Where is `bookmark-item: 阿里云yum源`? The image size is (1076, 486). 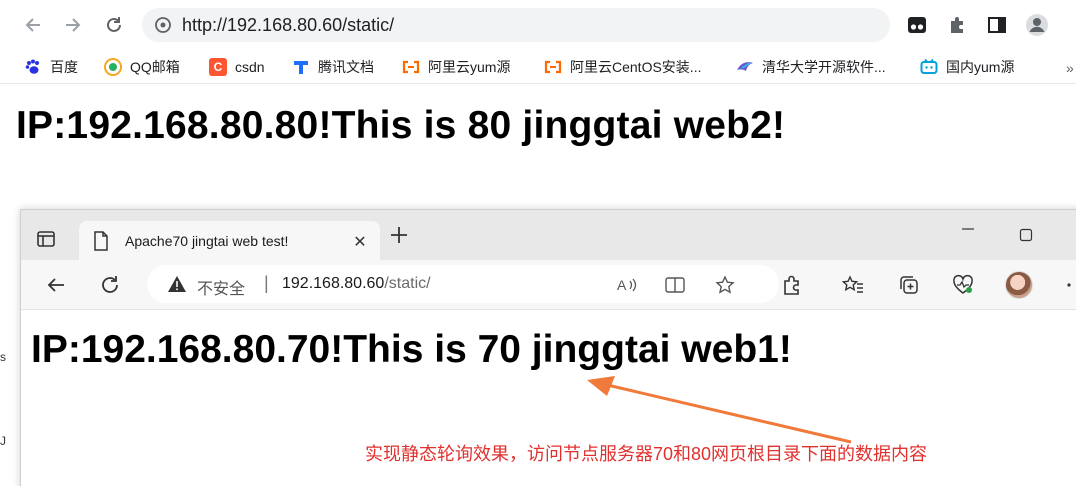 bookmark-item: 阿里云yum源 is located at coordinates (456, 67).